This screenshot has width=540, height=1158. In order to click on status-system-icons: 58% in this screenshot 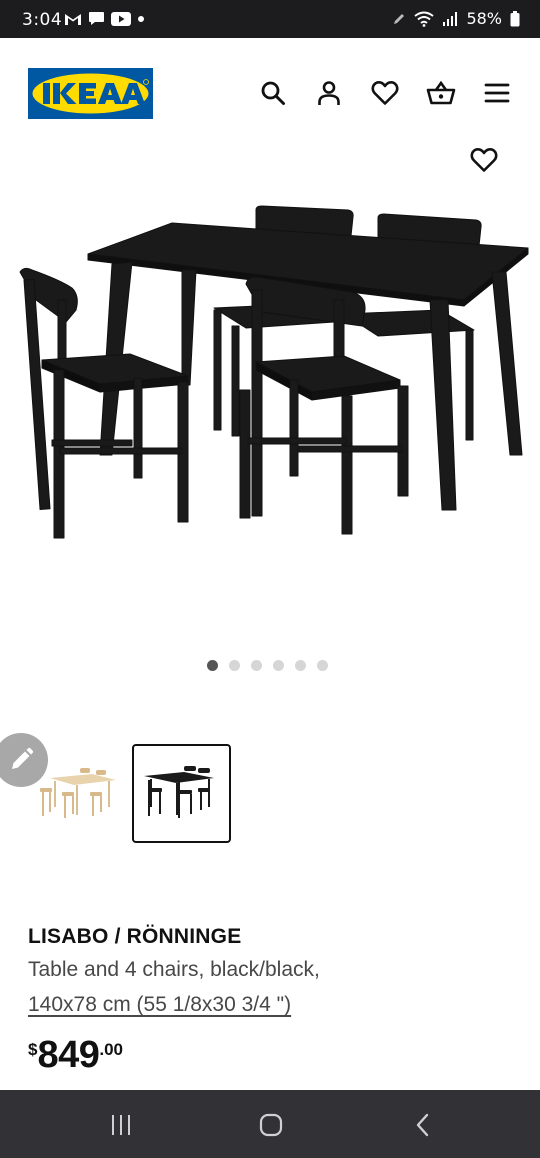, I will do `click(456, 18)`.